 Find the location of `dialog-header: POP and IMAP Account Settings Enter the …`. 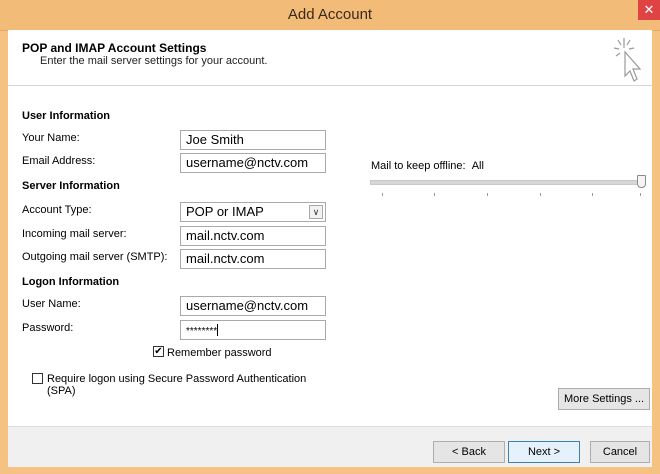

dialog-header: POP and IMAP Account Settings Enter the … is located at coordinates (330, 58).